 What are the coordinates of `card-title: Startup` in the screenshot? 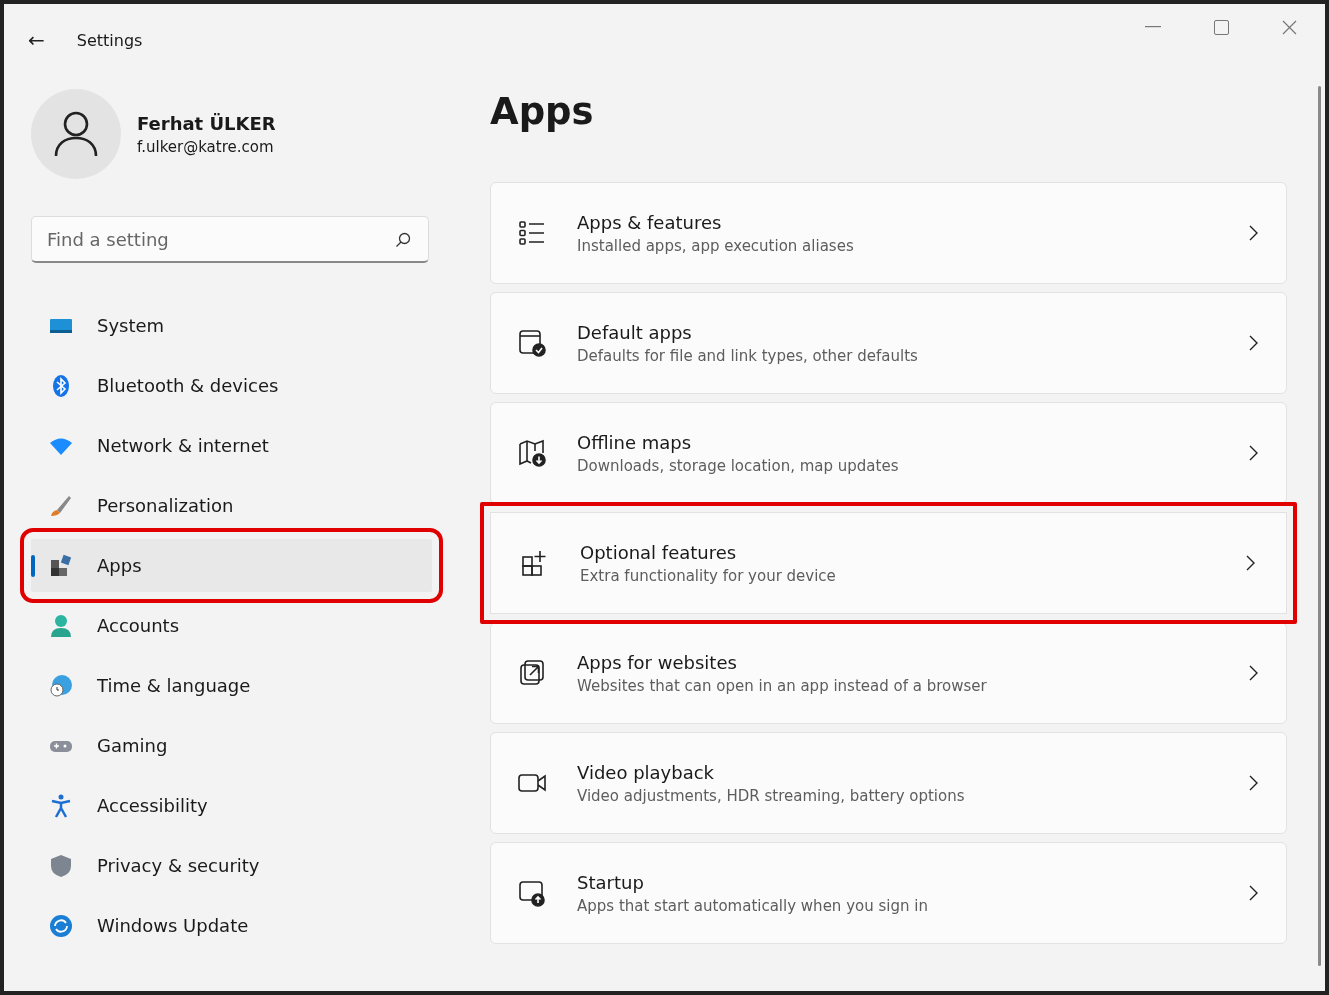 It's located at (611, 882).